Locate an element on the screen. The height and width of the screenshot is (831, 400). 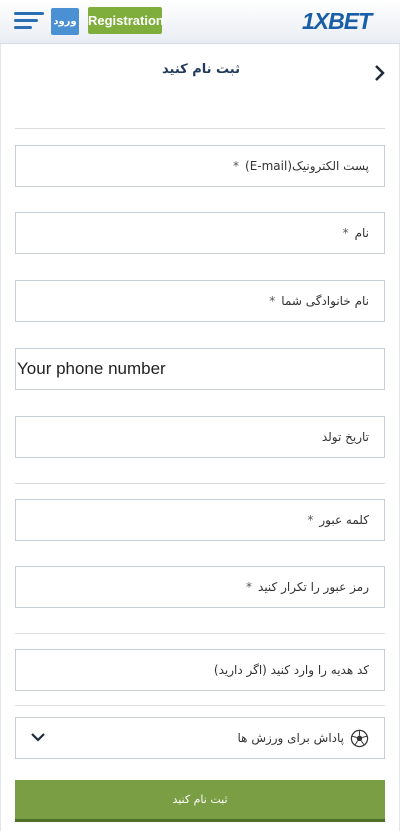
promo-code-field: کد هدیه را وارد کنید (اگر دارید) is located at coordinates (200, 670).